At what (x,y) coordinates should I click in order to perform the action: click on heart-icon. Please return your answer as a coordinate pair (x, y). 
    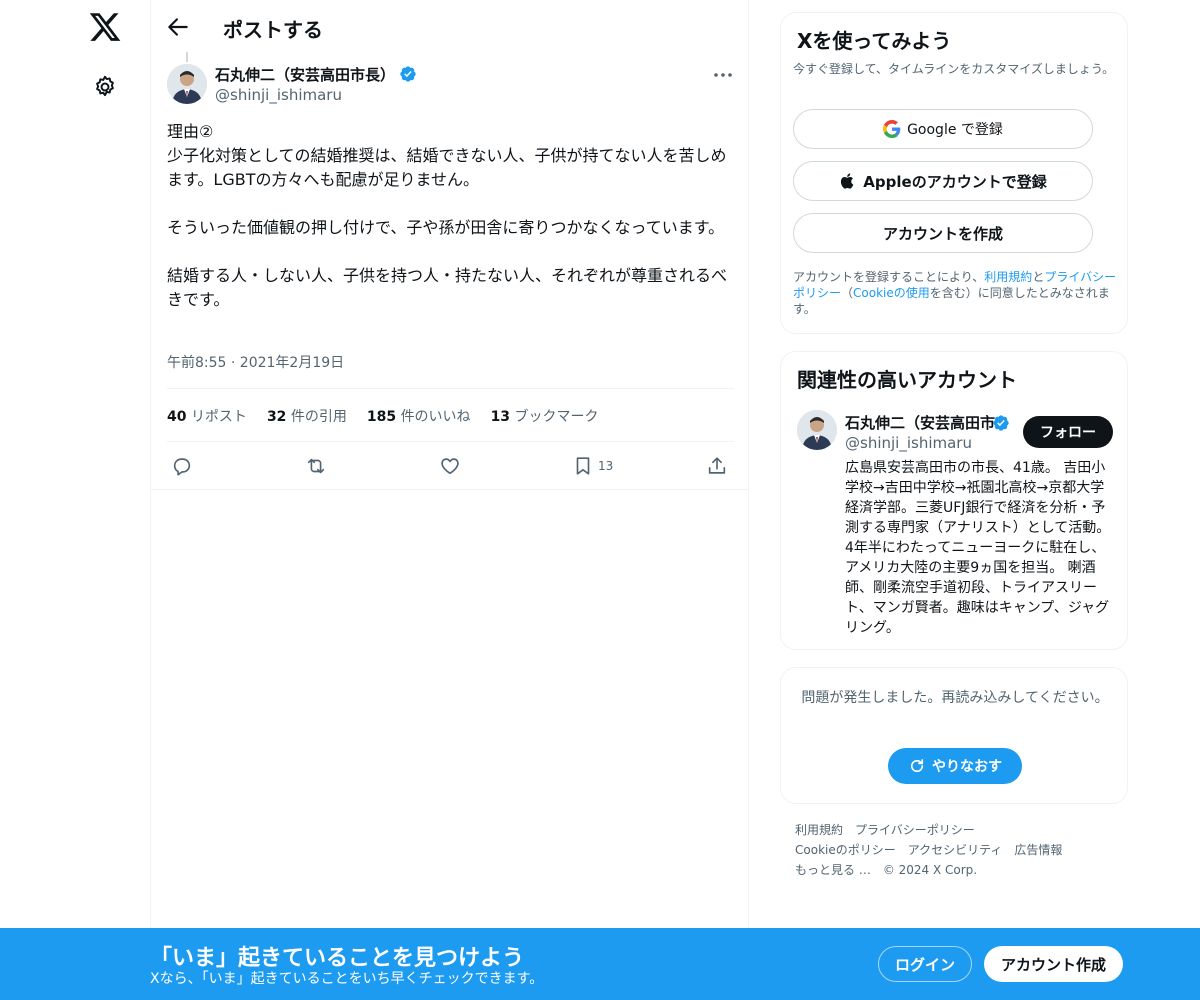
    Looking at the image, I should click on (450, 466).